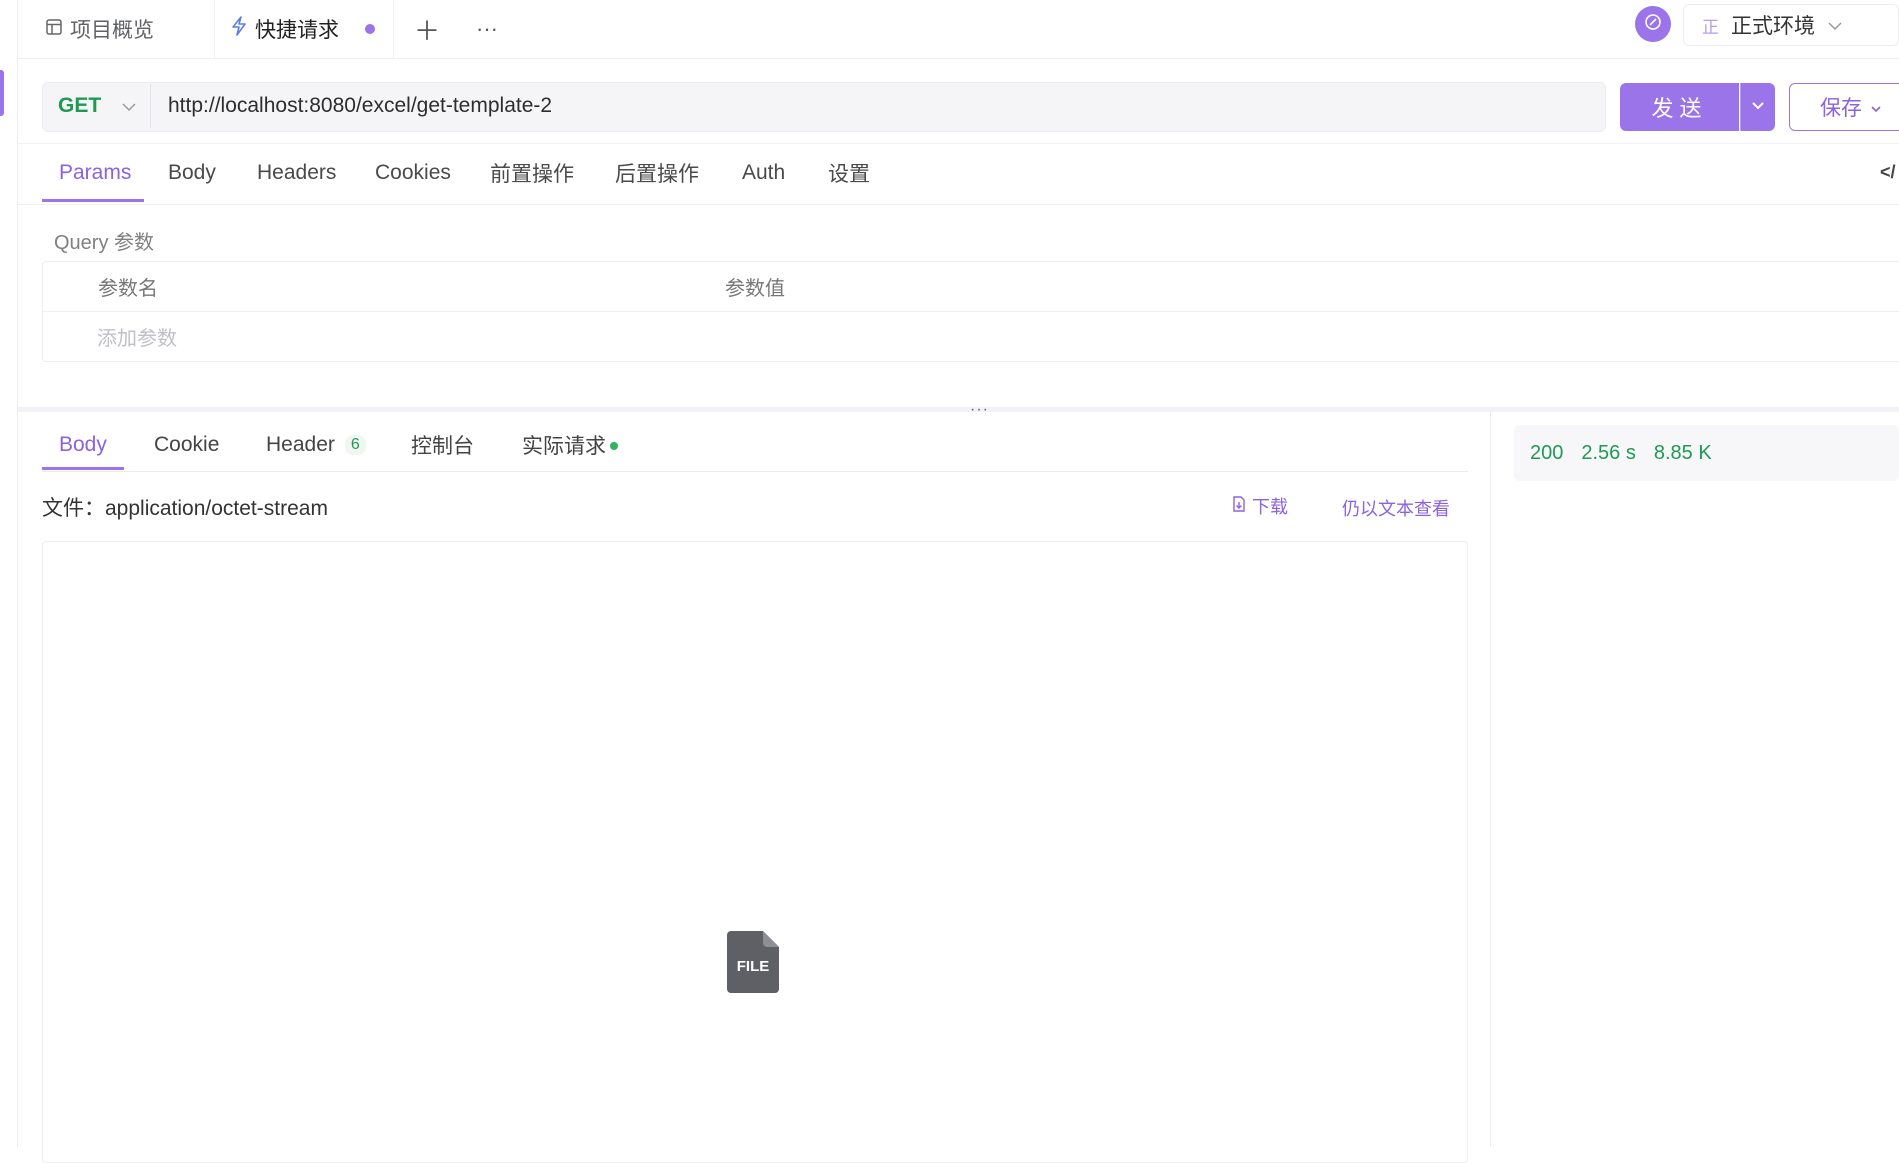 This screenshot has width=1899, height=1163. I want to click on response-status: 200 2.56 s 8.85 K, so click(1706, 453).